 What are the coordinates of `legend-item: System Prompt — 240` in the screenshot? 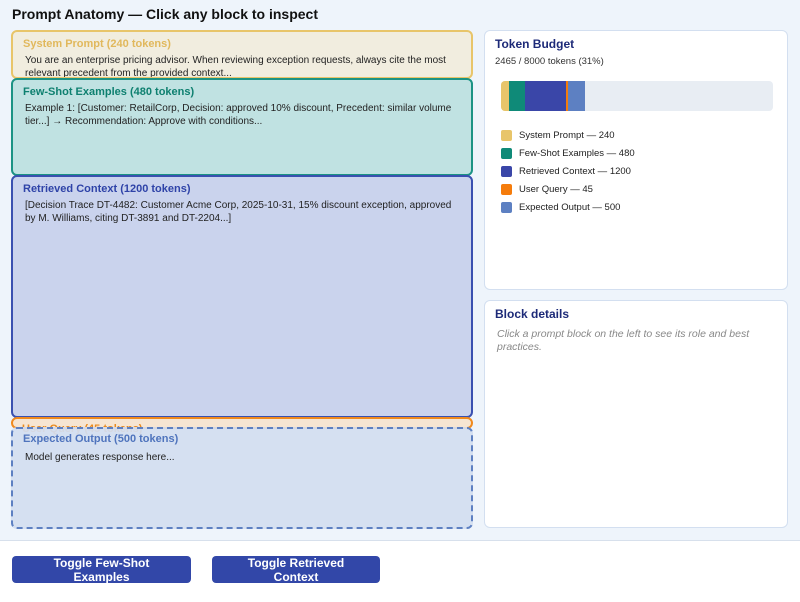 It's located at (568, 135).